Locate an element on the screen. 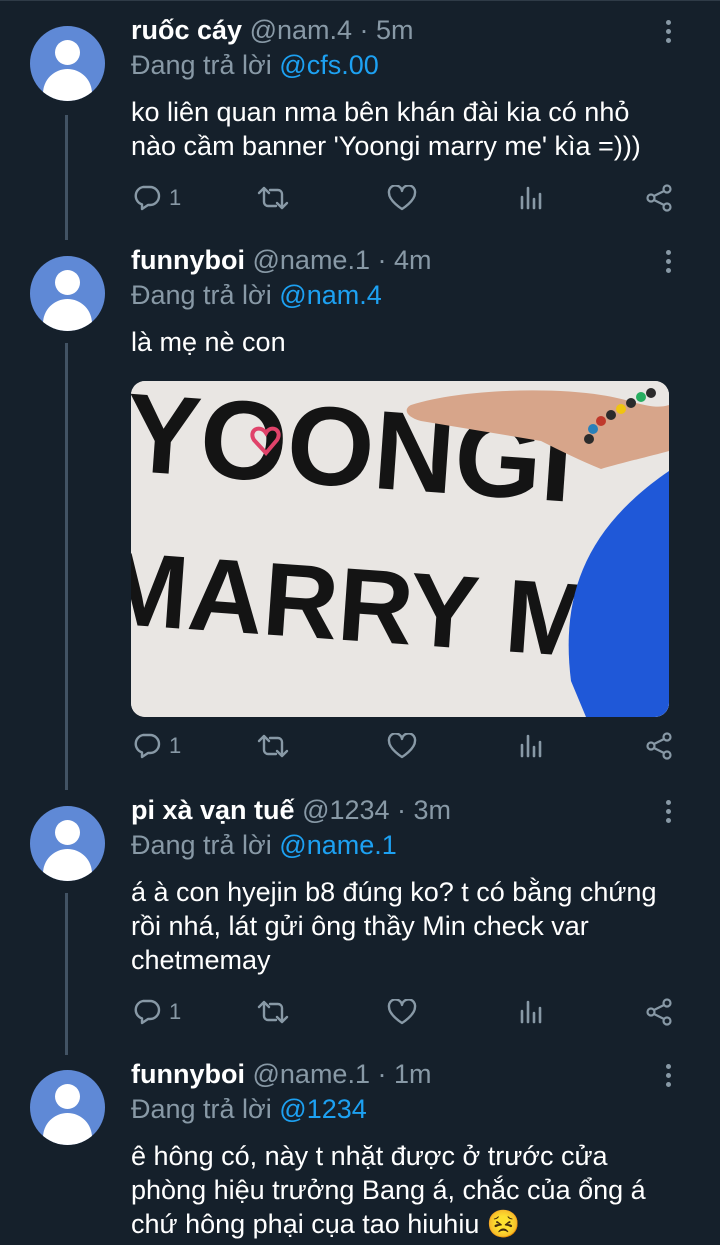 The image size is (720, 1245). handle-time: @name.1 · 4m is located at coordinates (342, 260).